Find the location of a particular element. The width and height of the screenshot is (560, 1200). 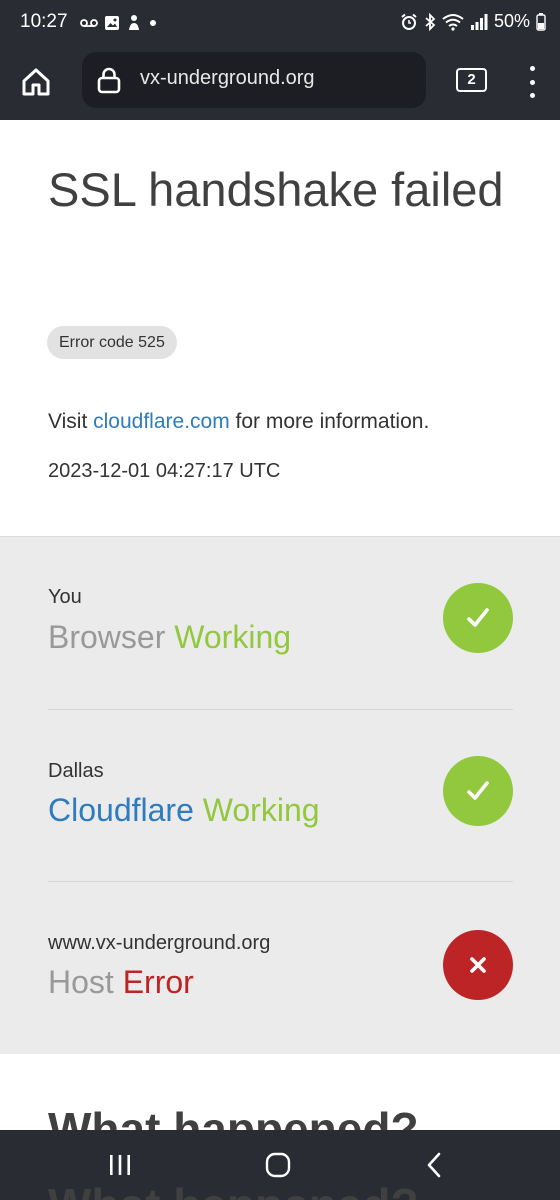

row-location: You is located at coordinates (65, 597).